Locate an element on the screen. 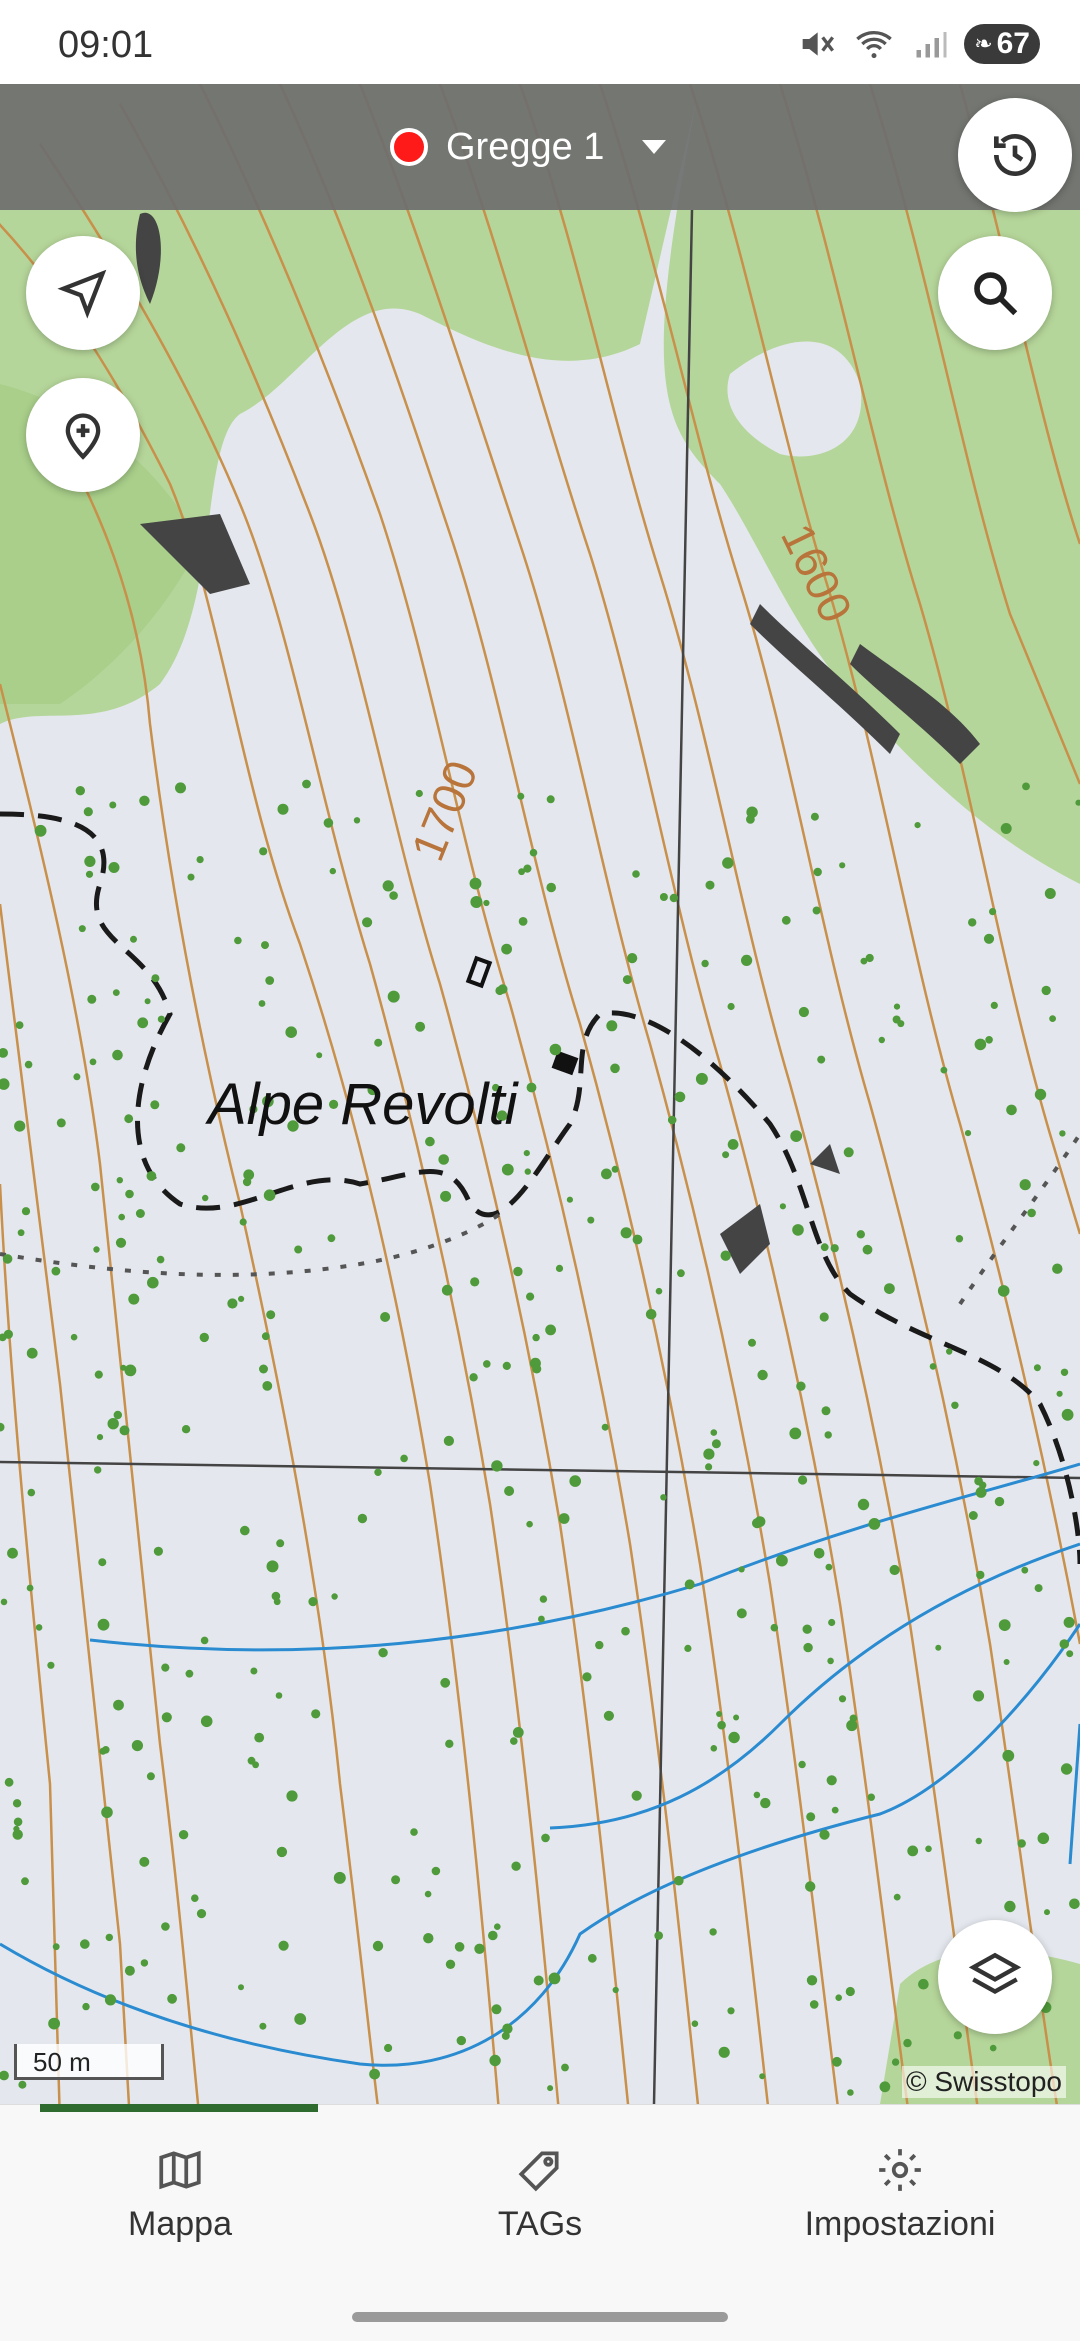 The height and width of the screenshot is (2341, 1080). herd-selector: Gregge 1 is located at coordinates (528, 147).